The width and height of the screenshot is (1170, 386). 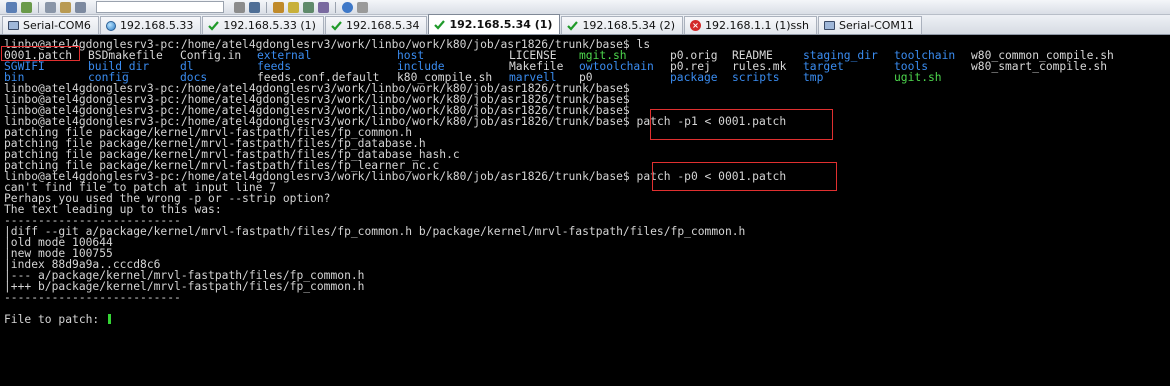 What do you see at coordinates (160, 7) in the screenshot?
I see `search-input` at bounding box center [160, 7].